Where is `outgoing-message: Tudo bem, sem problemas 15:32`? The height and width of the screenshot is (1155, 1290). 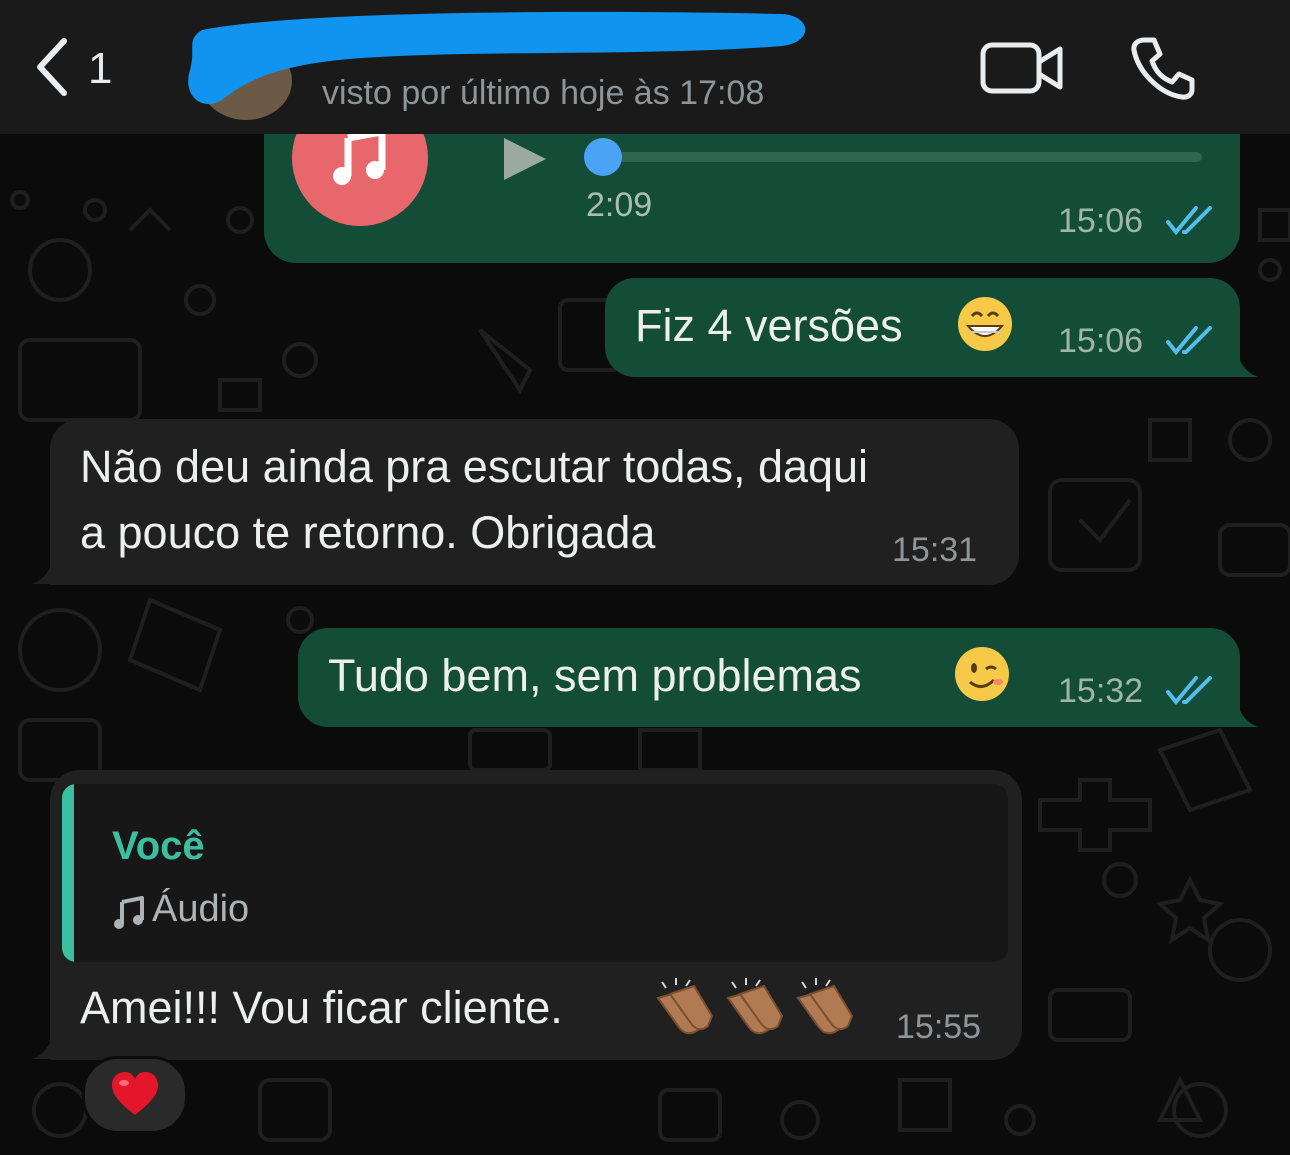 outgoing-message: Tudo bem, sem problemas 15:32 is located at coordinates (769, 677).